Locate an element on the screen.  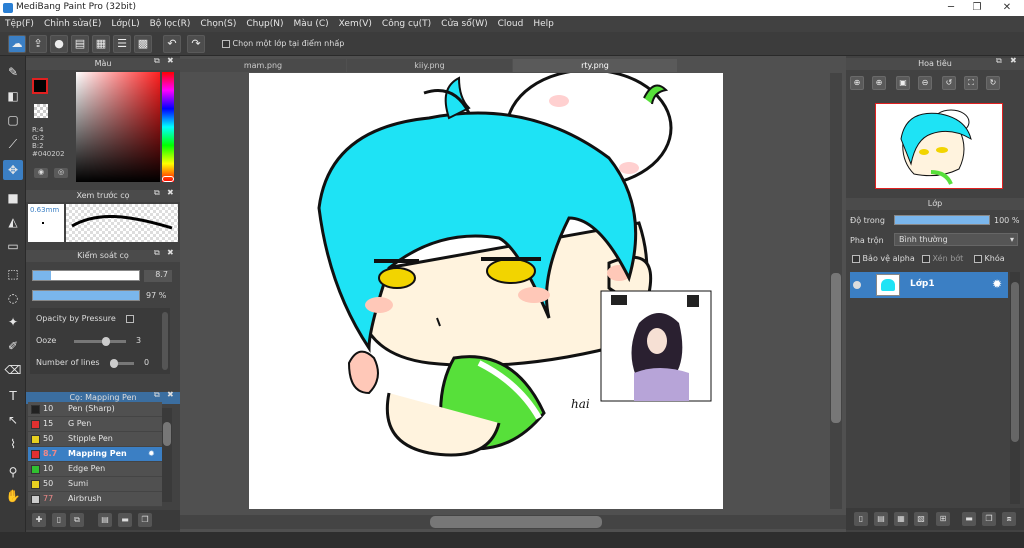
select-pen-icon: ✐ is located at coordinates (13, 346).